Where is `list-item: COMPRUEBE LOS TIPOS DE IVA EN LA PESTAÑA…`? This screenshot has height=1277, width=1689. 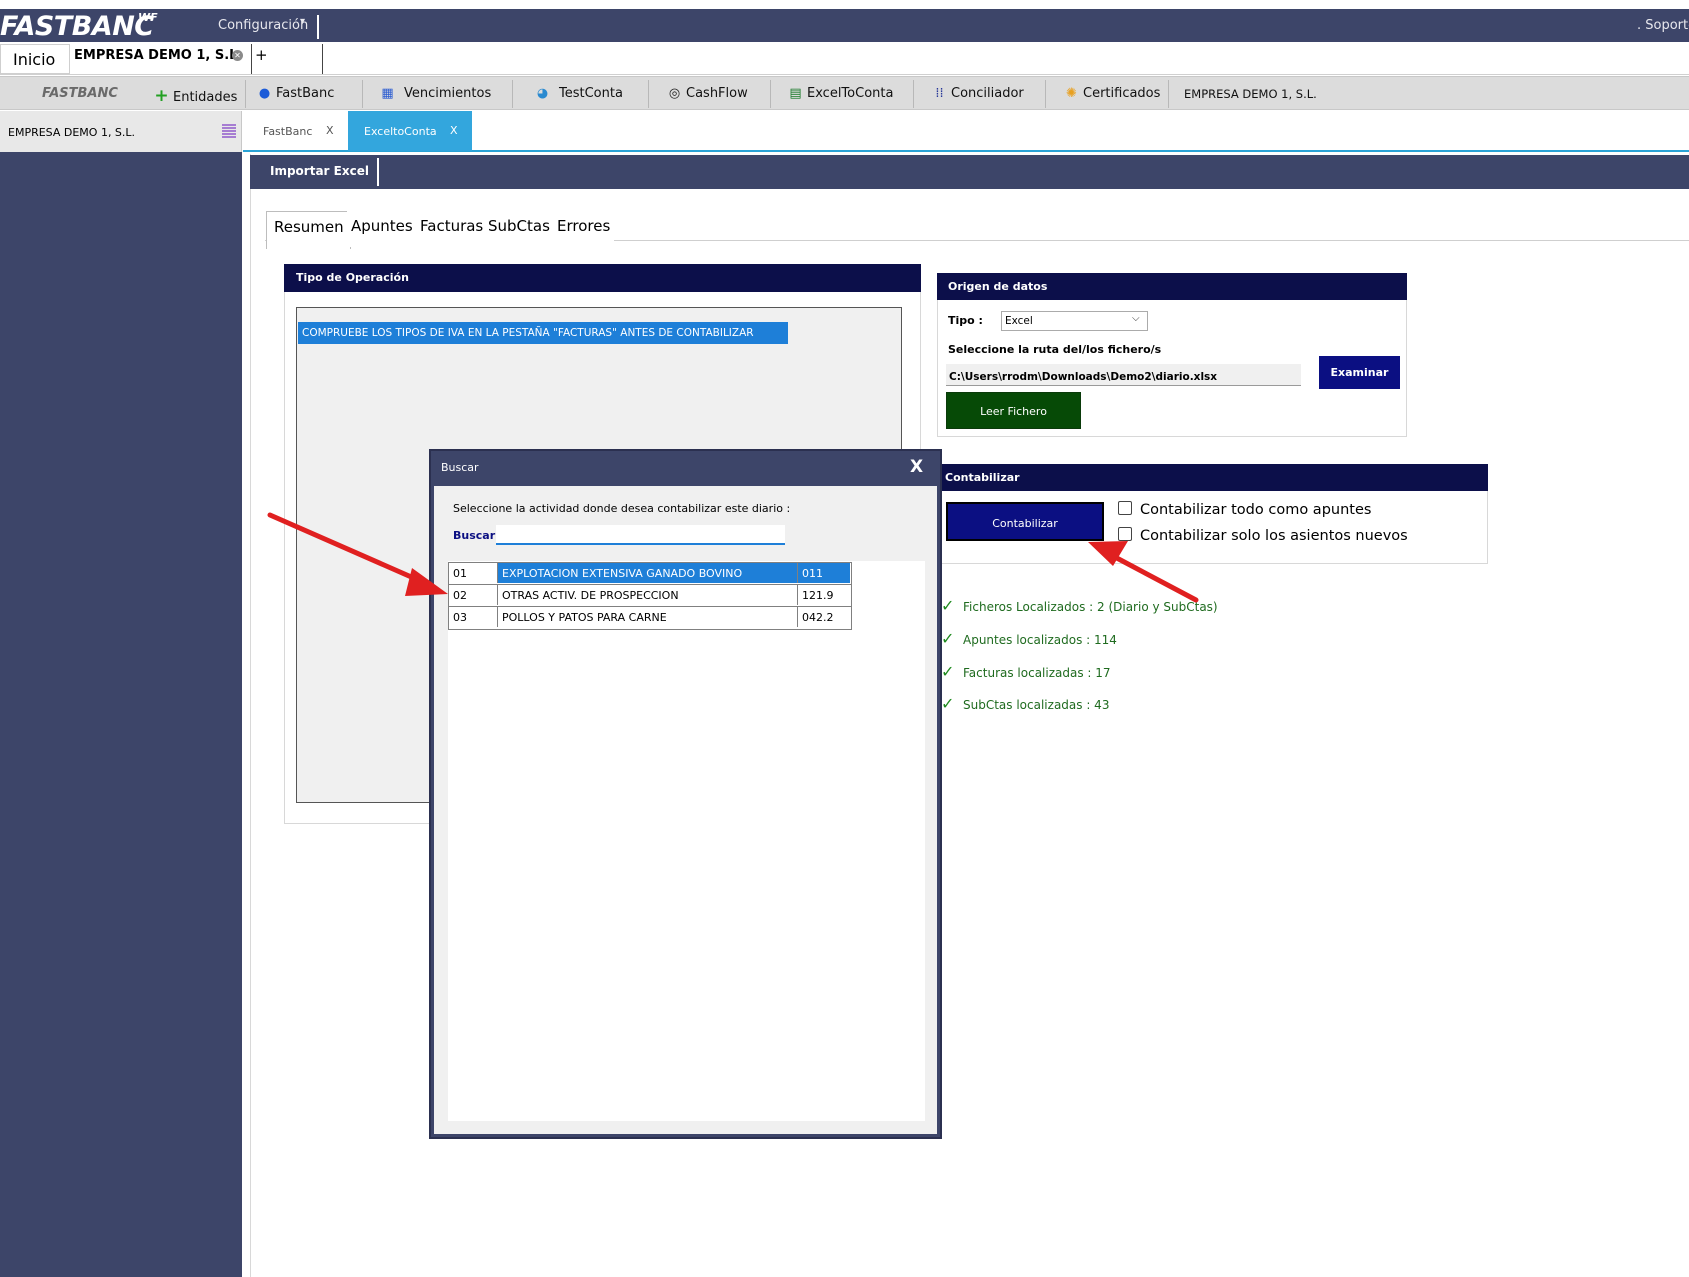 list-item: COMPRUEBE LOS TIPOS DE IVA EN LA PESTAÑA… is located at coordinates (543, 333).